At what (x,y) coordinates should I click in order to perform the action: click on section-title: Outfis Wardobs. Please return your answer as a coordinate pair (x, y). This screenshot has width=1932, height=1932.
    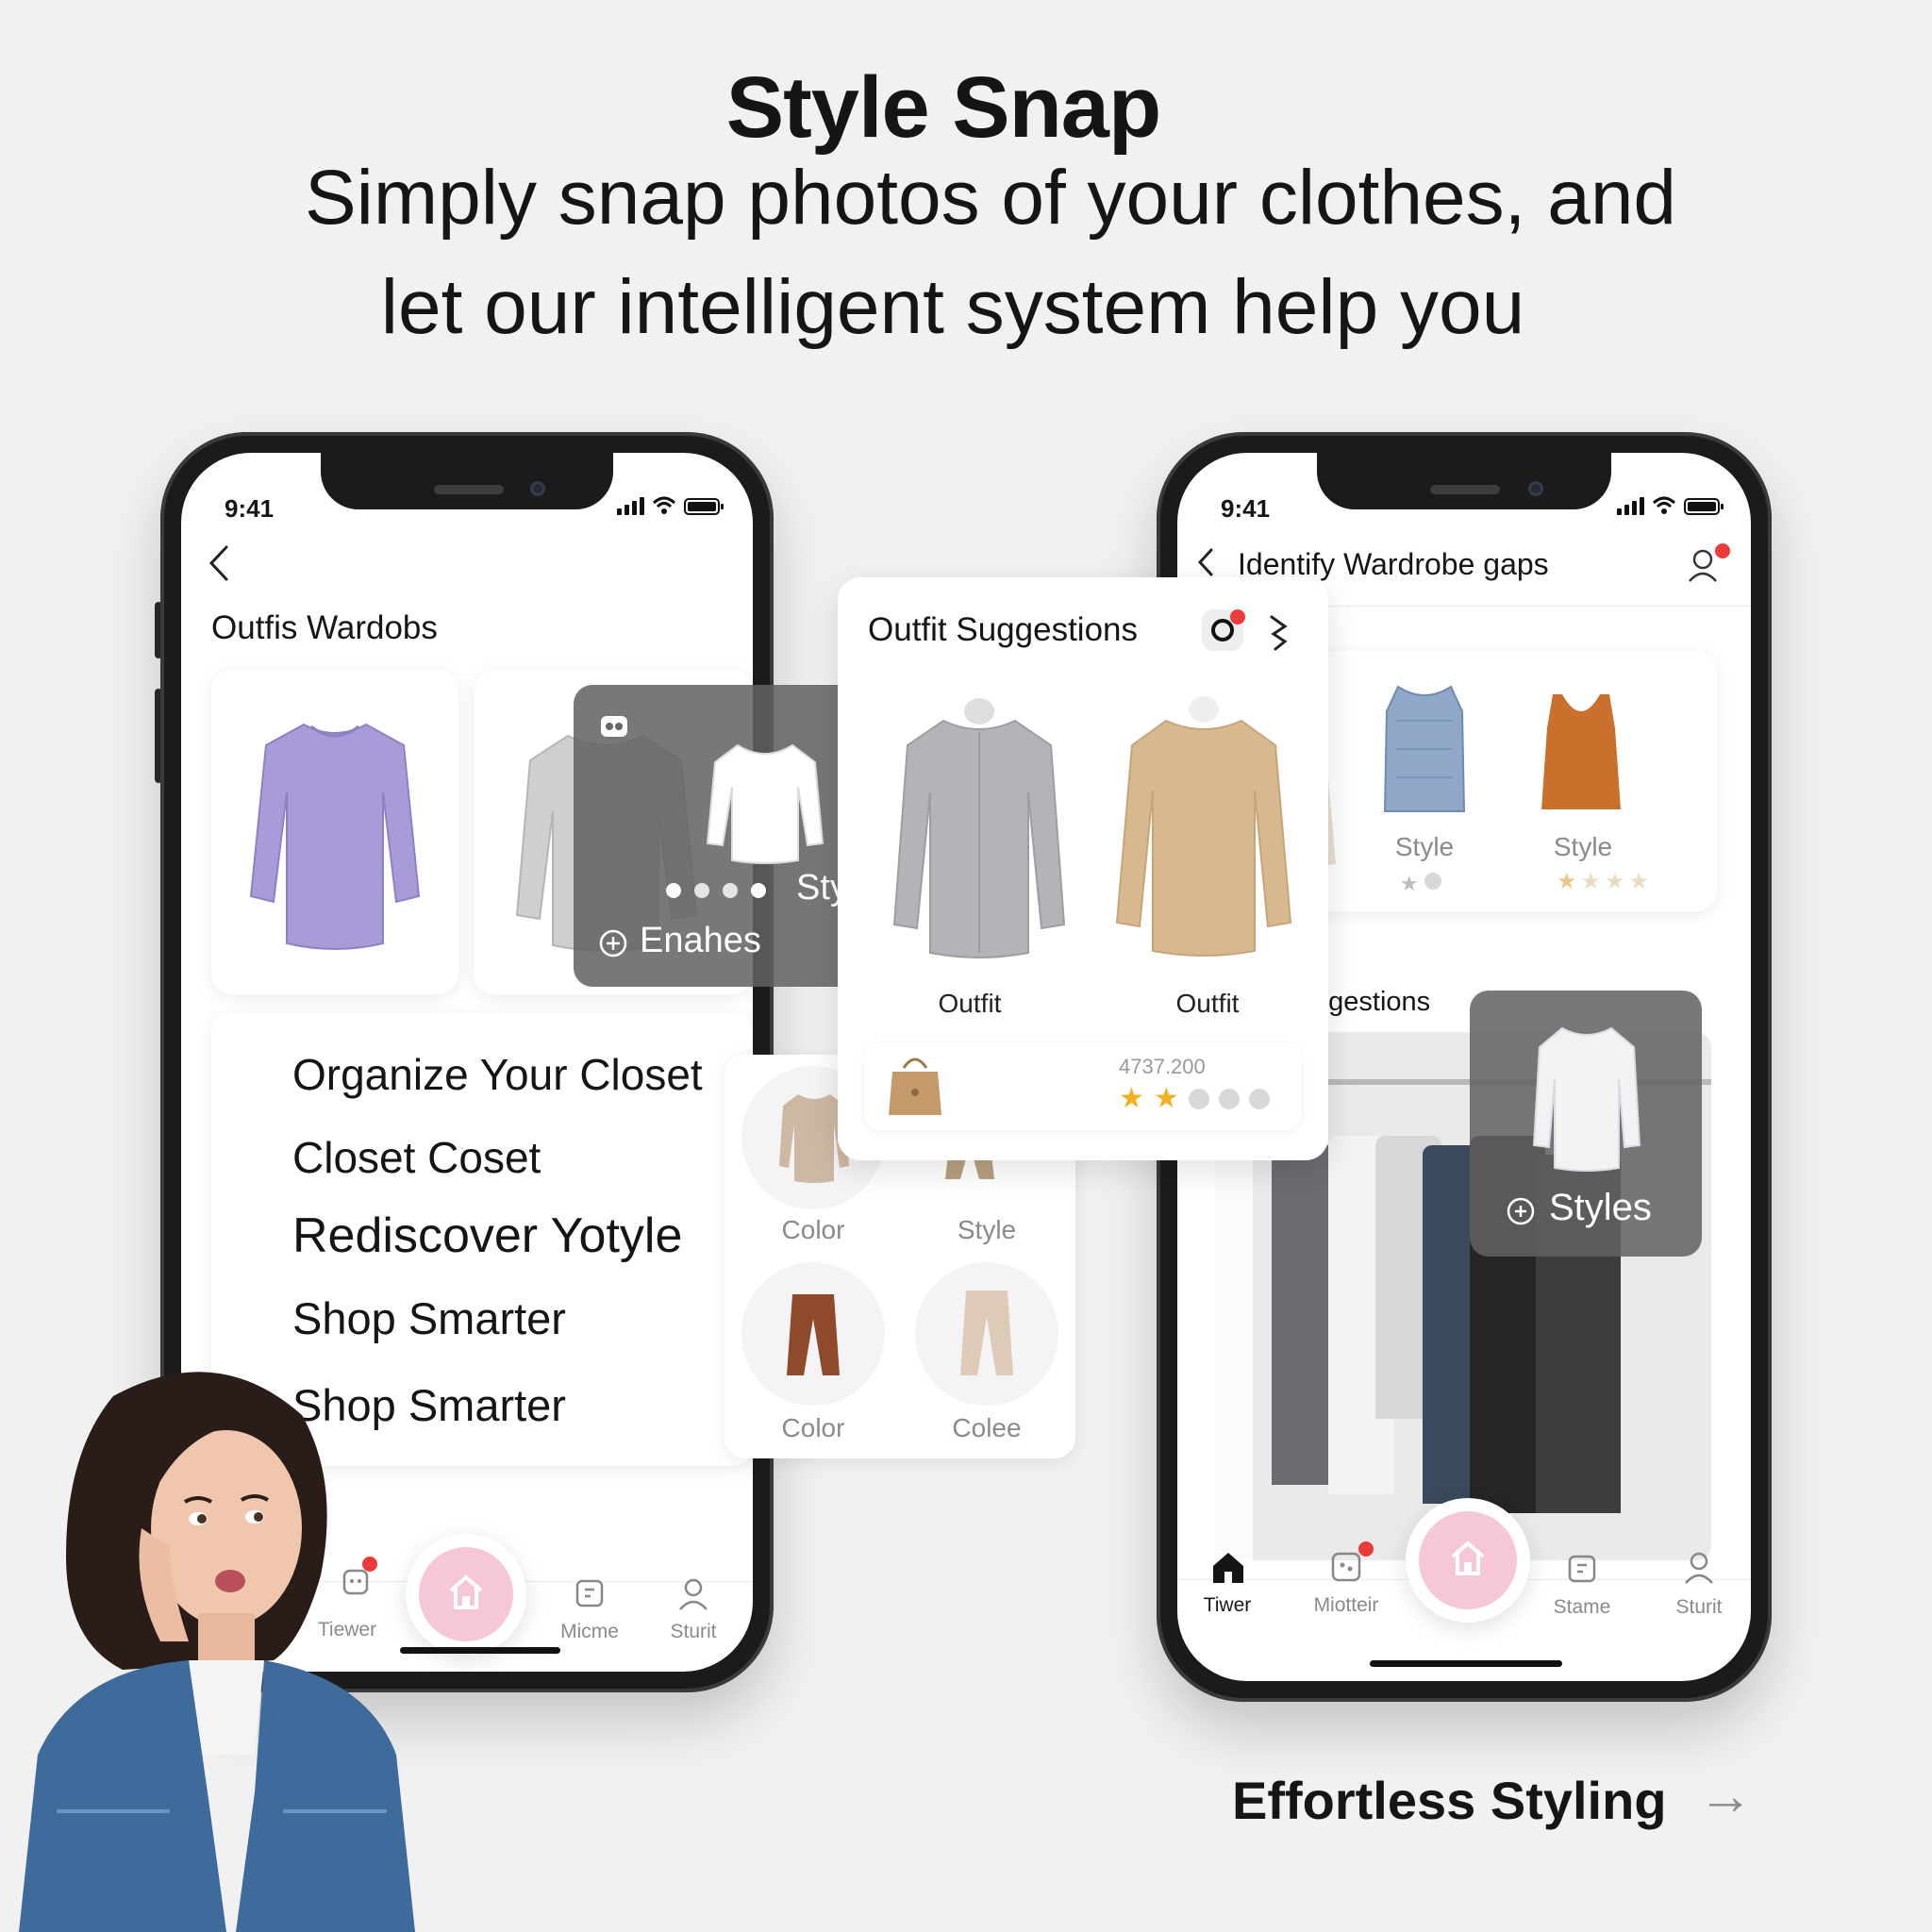
    Looking at the image, I should click on (325, 627).